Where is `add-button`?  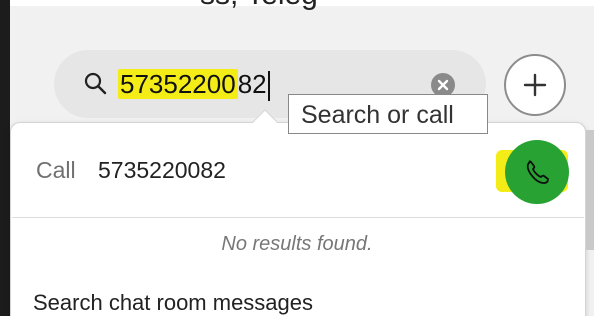 add-button is located at coordinates (535, 85).